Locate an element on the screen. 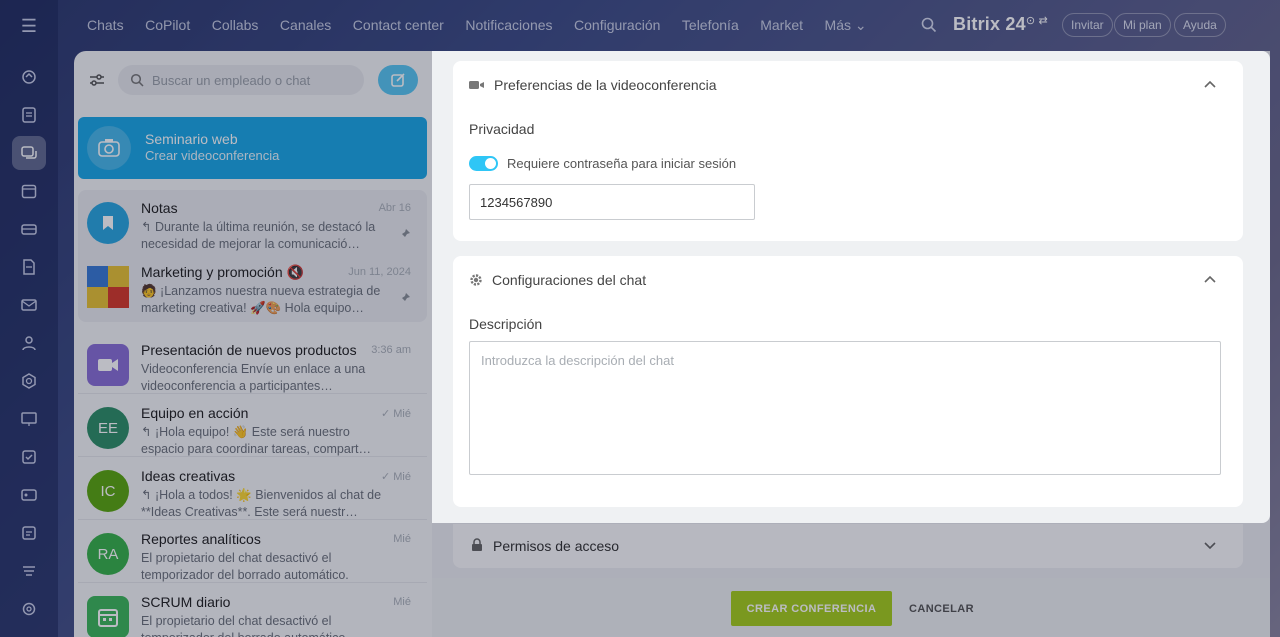 Image resolution: width=1280 pixels, height=637 pixels. video-preferences-title: Preferencias de la videoconferencia is located at coordinates (605, 85).